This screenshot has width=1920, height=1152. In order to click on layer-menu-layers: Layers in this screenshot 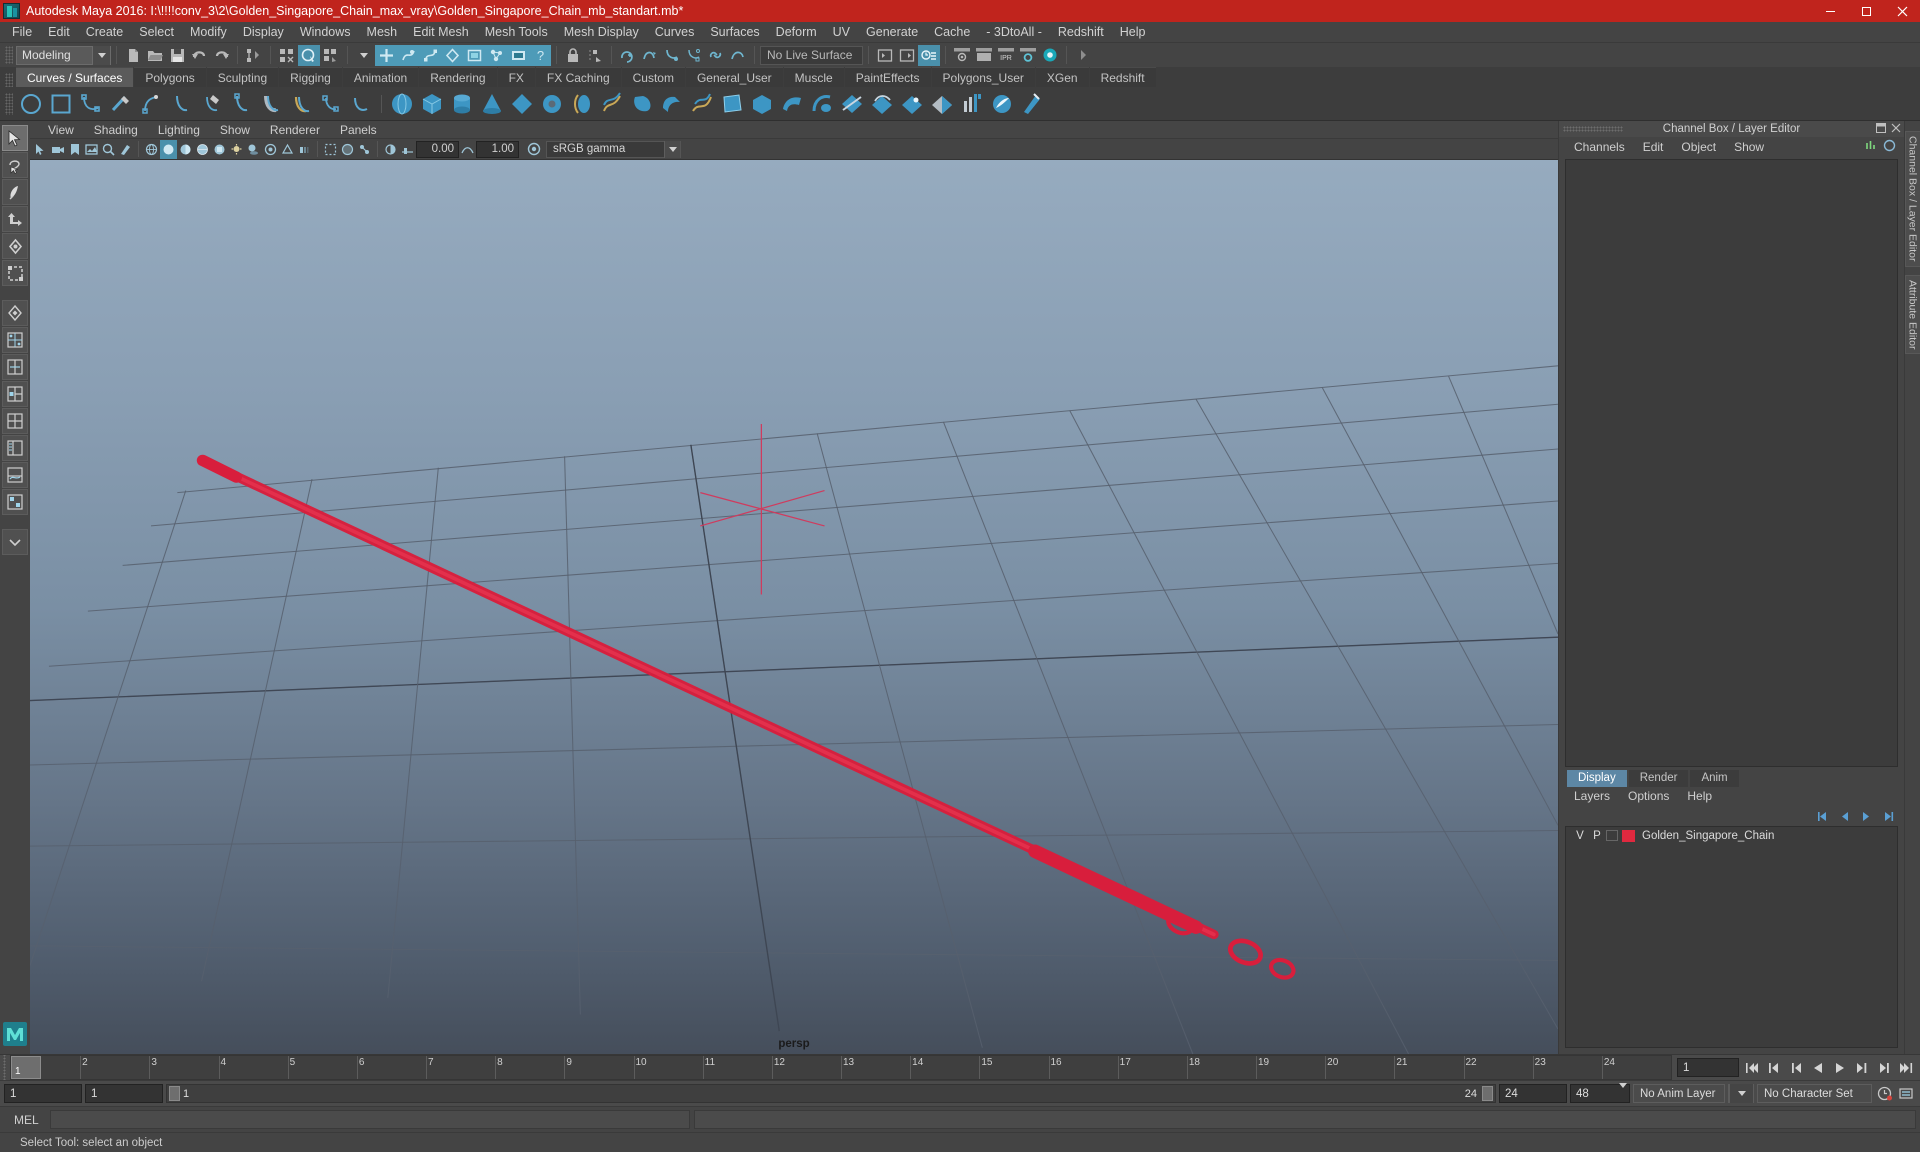, I will do `click(1592, 796)`.